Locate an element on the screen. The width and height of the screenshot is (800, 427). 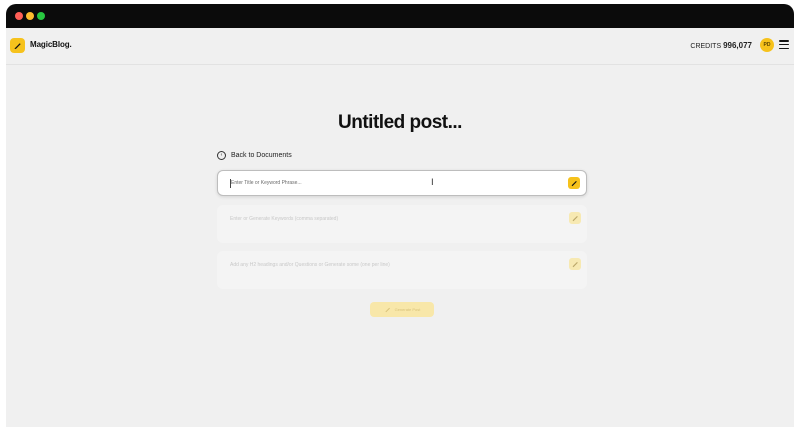
credits-label: CREDITS is located at coordinates (706, 46).